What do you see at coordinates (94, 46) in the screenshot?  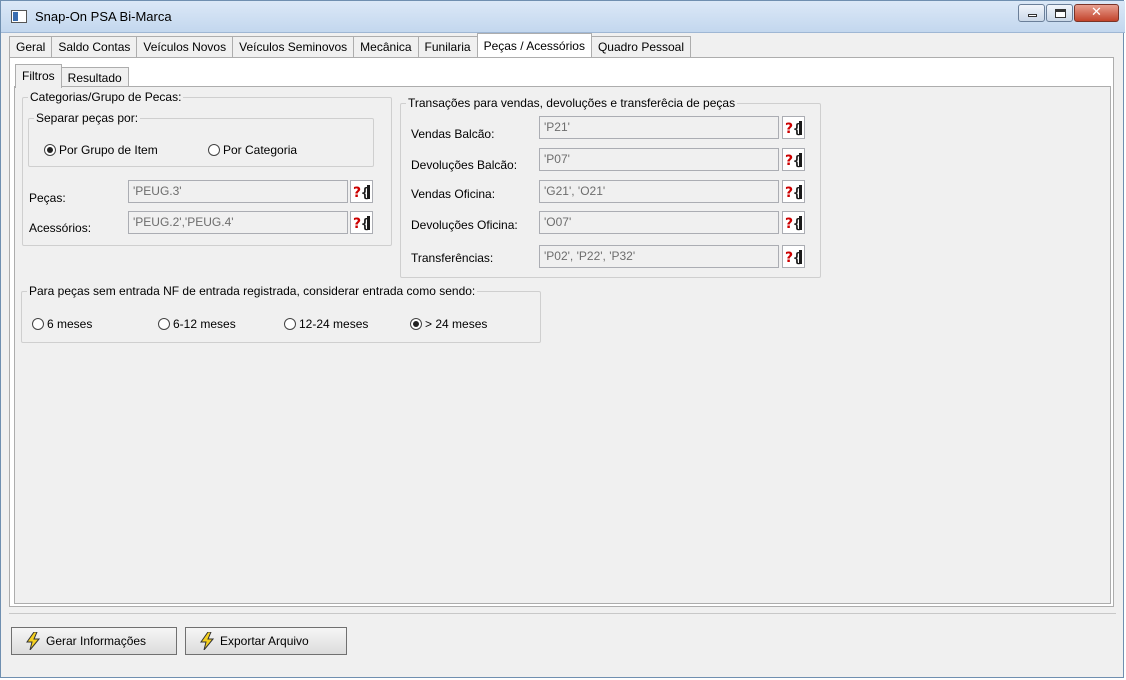 I see `tab-saldo-contas: Saldo Contas` at bounding box center [94, 46].